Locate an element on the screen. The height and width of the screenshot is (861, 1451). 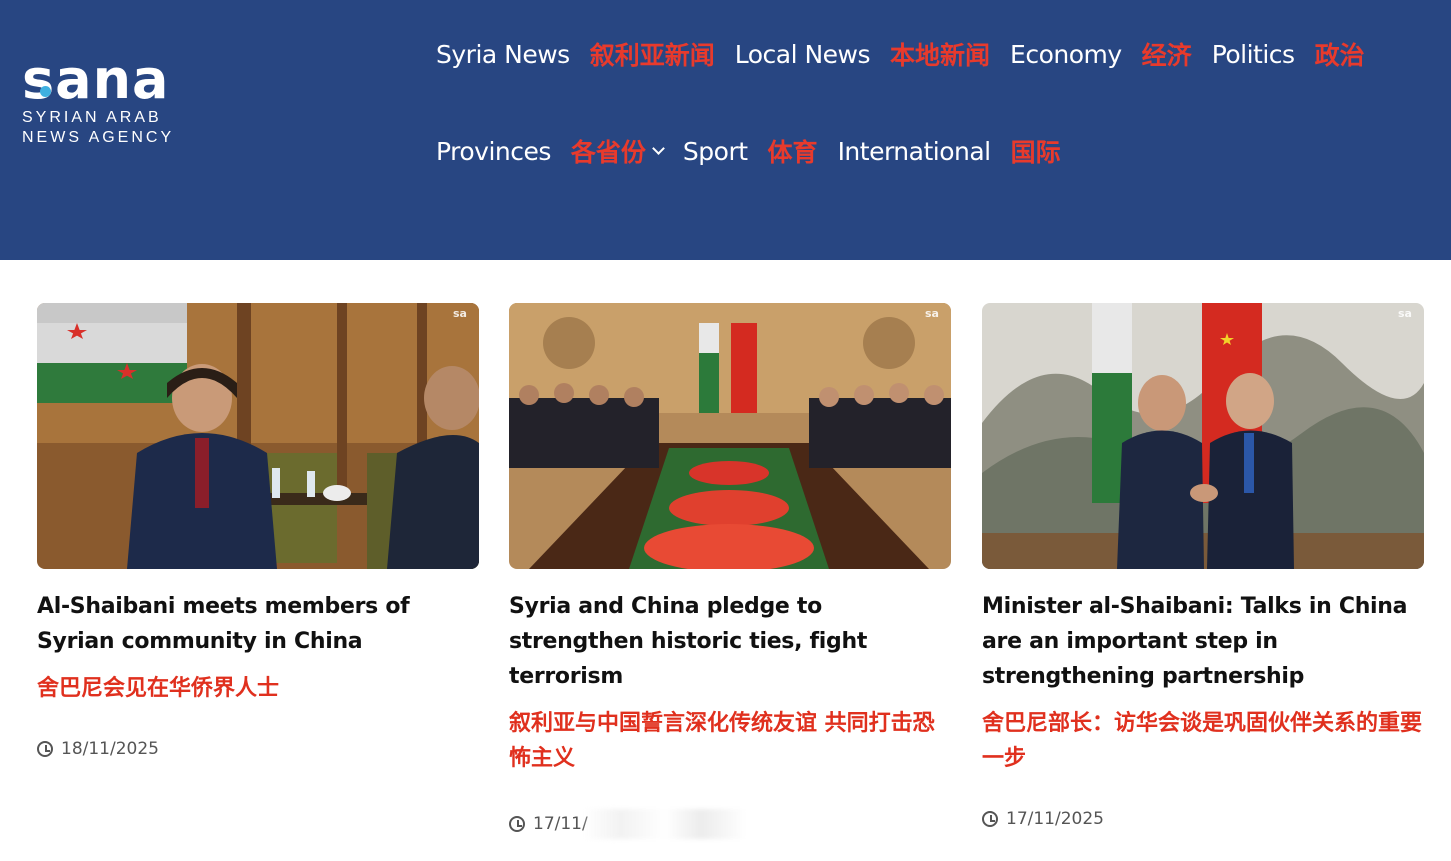
article-date: 18/11/2025 is located at coordinates (98, 749).